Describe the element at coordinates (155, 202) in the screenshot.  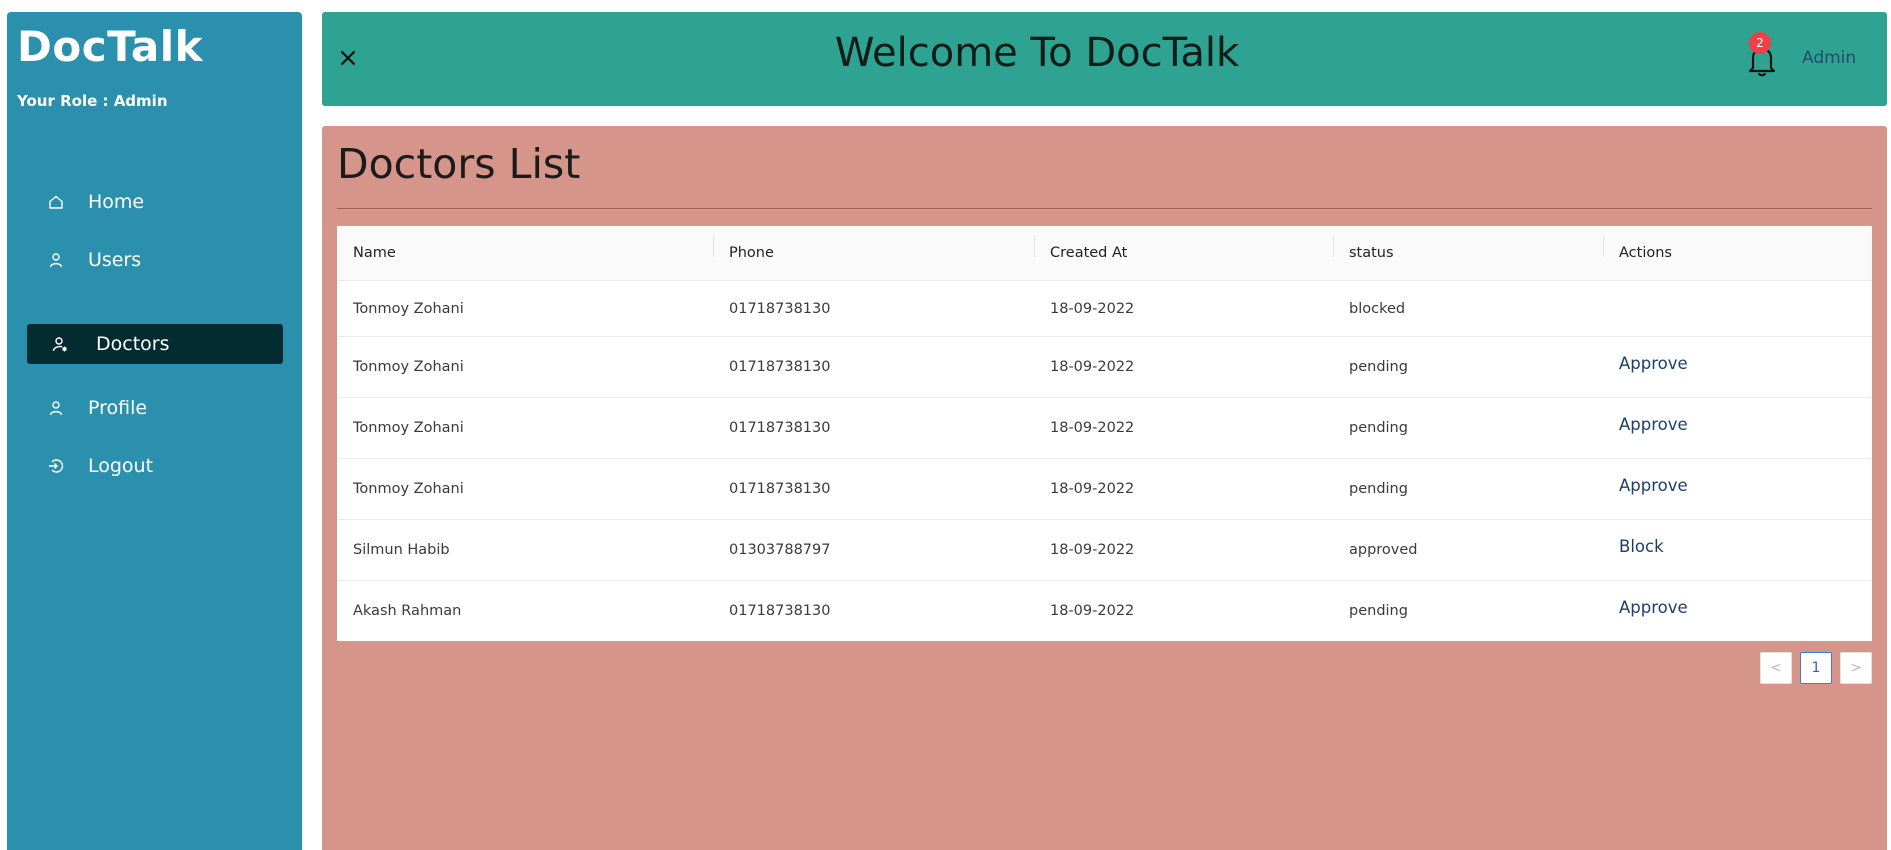
I see `sidebar-item-home: Home` at that location.